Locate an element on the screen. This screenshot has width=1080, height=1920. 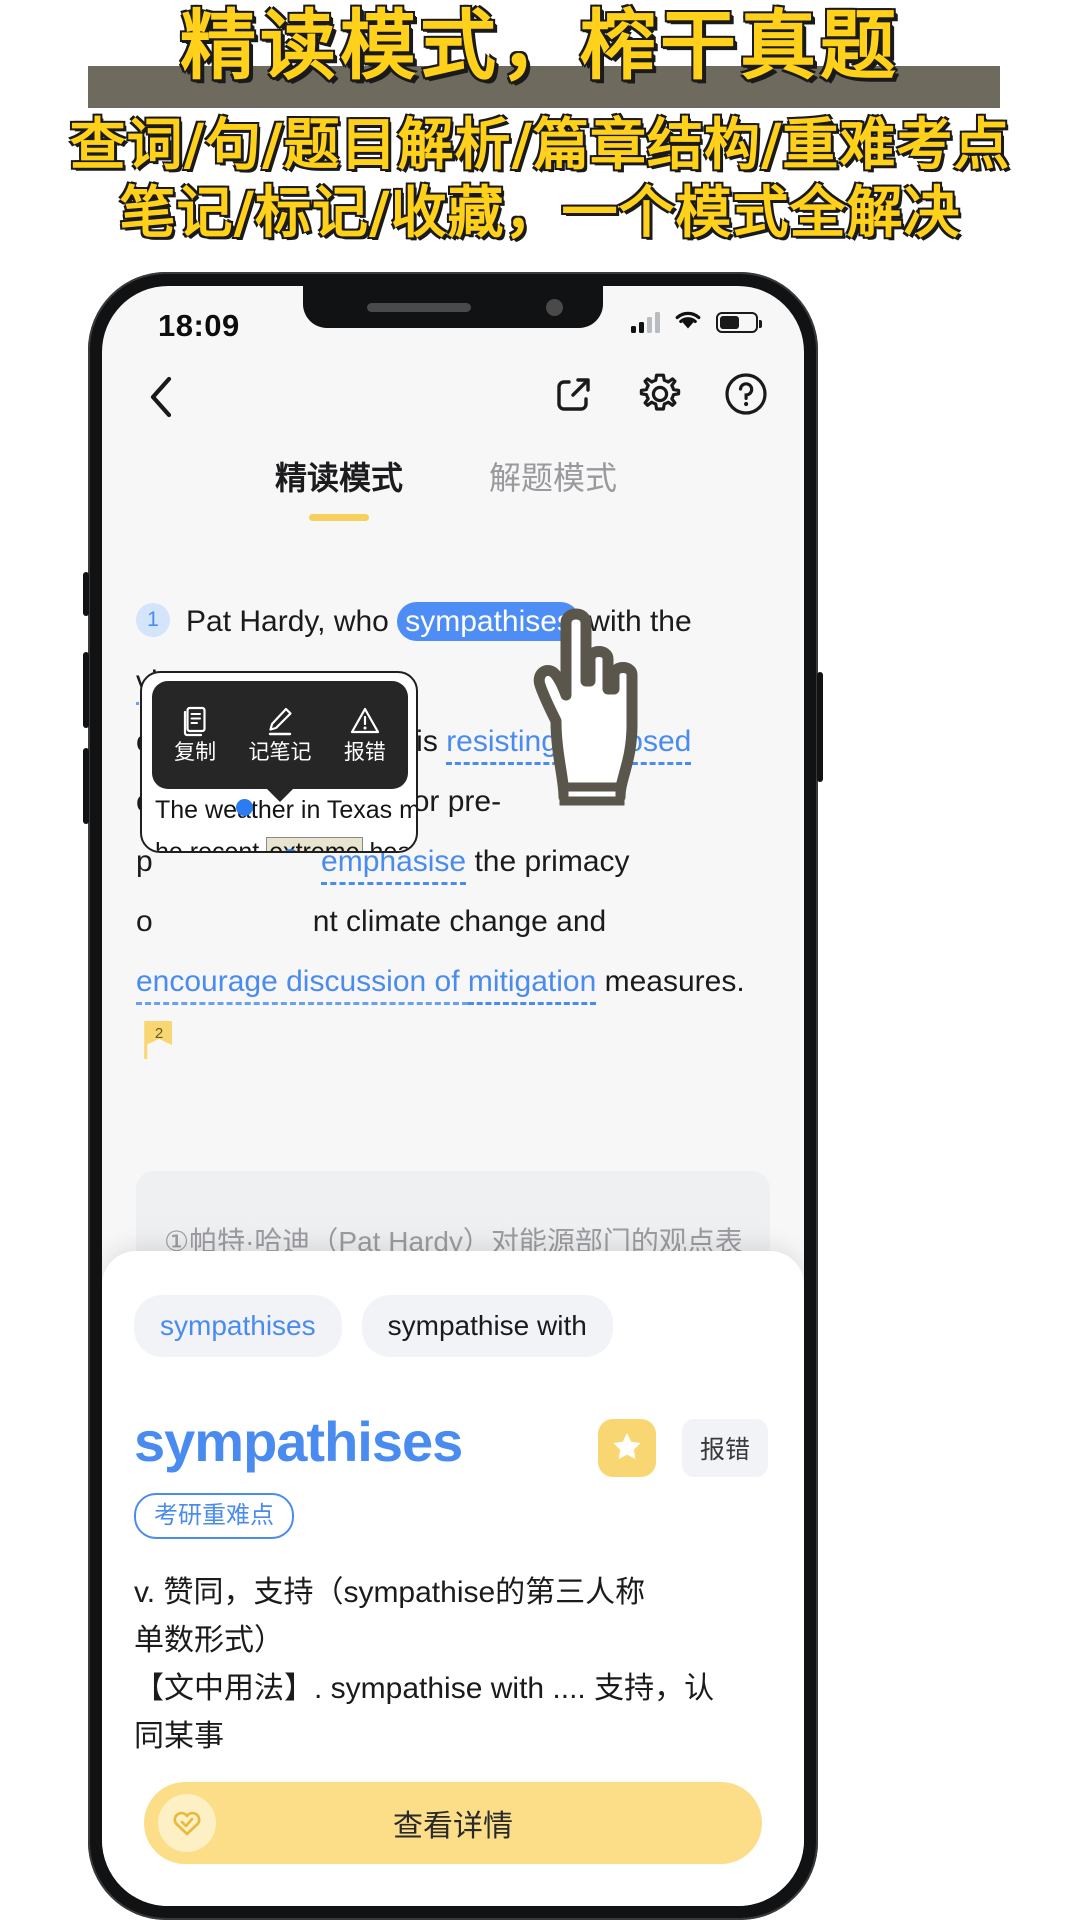
tab-problem-solving-label: 解题模式 is located at coordinates (552, 478).